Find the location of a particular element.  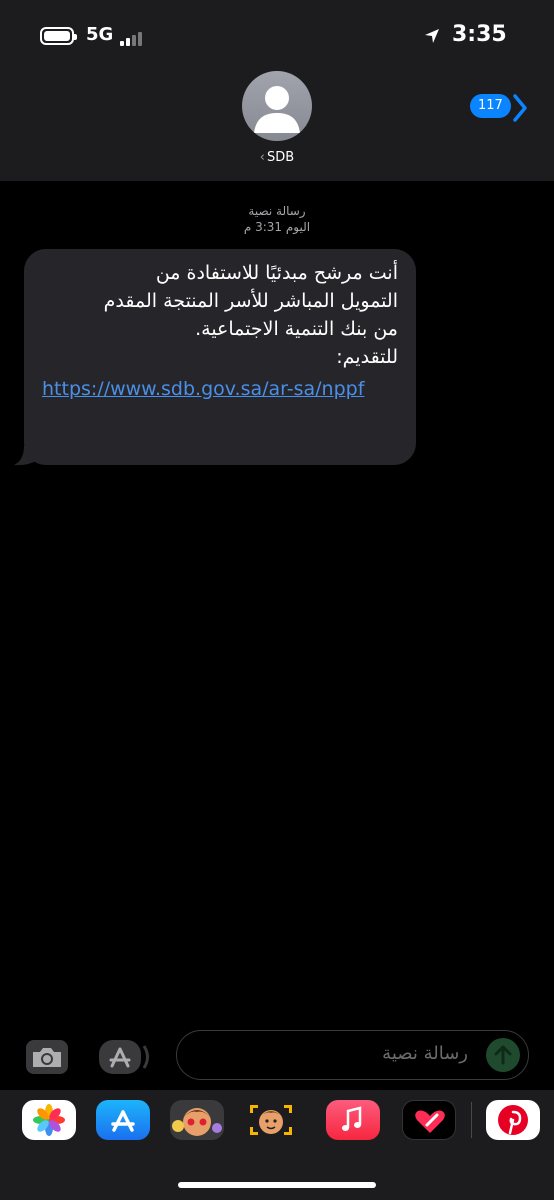

camera-icon is located at coordinates (47, 1057).